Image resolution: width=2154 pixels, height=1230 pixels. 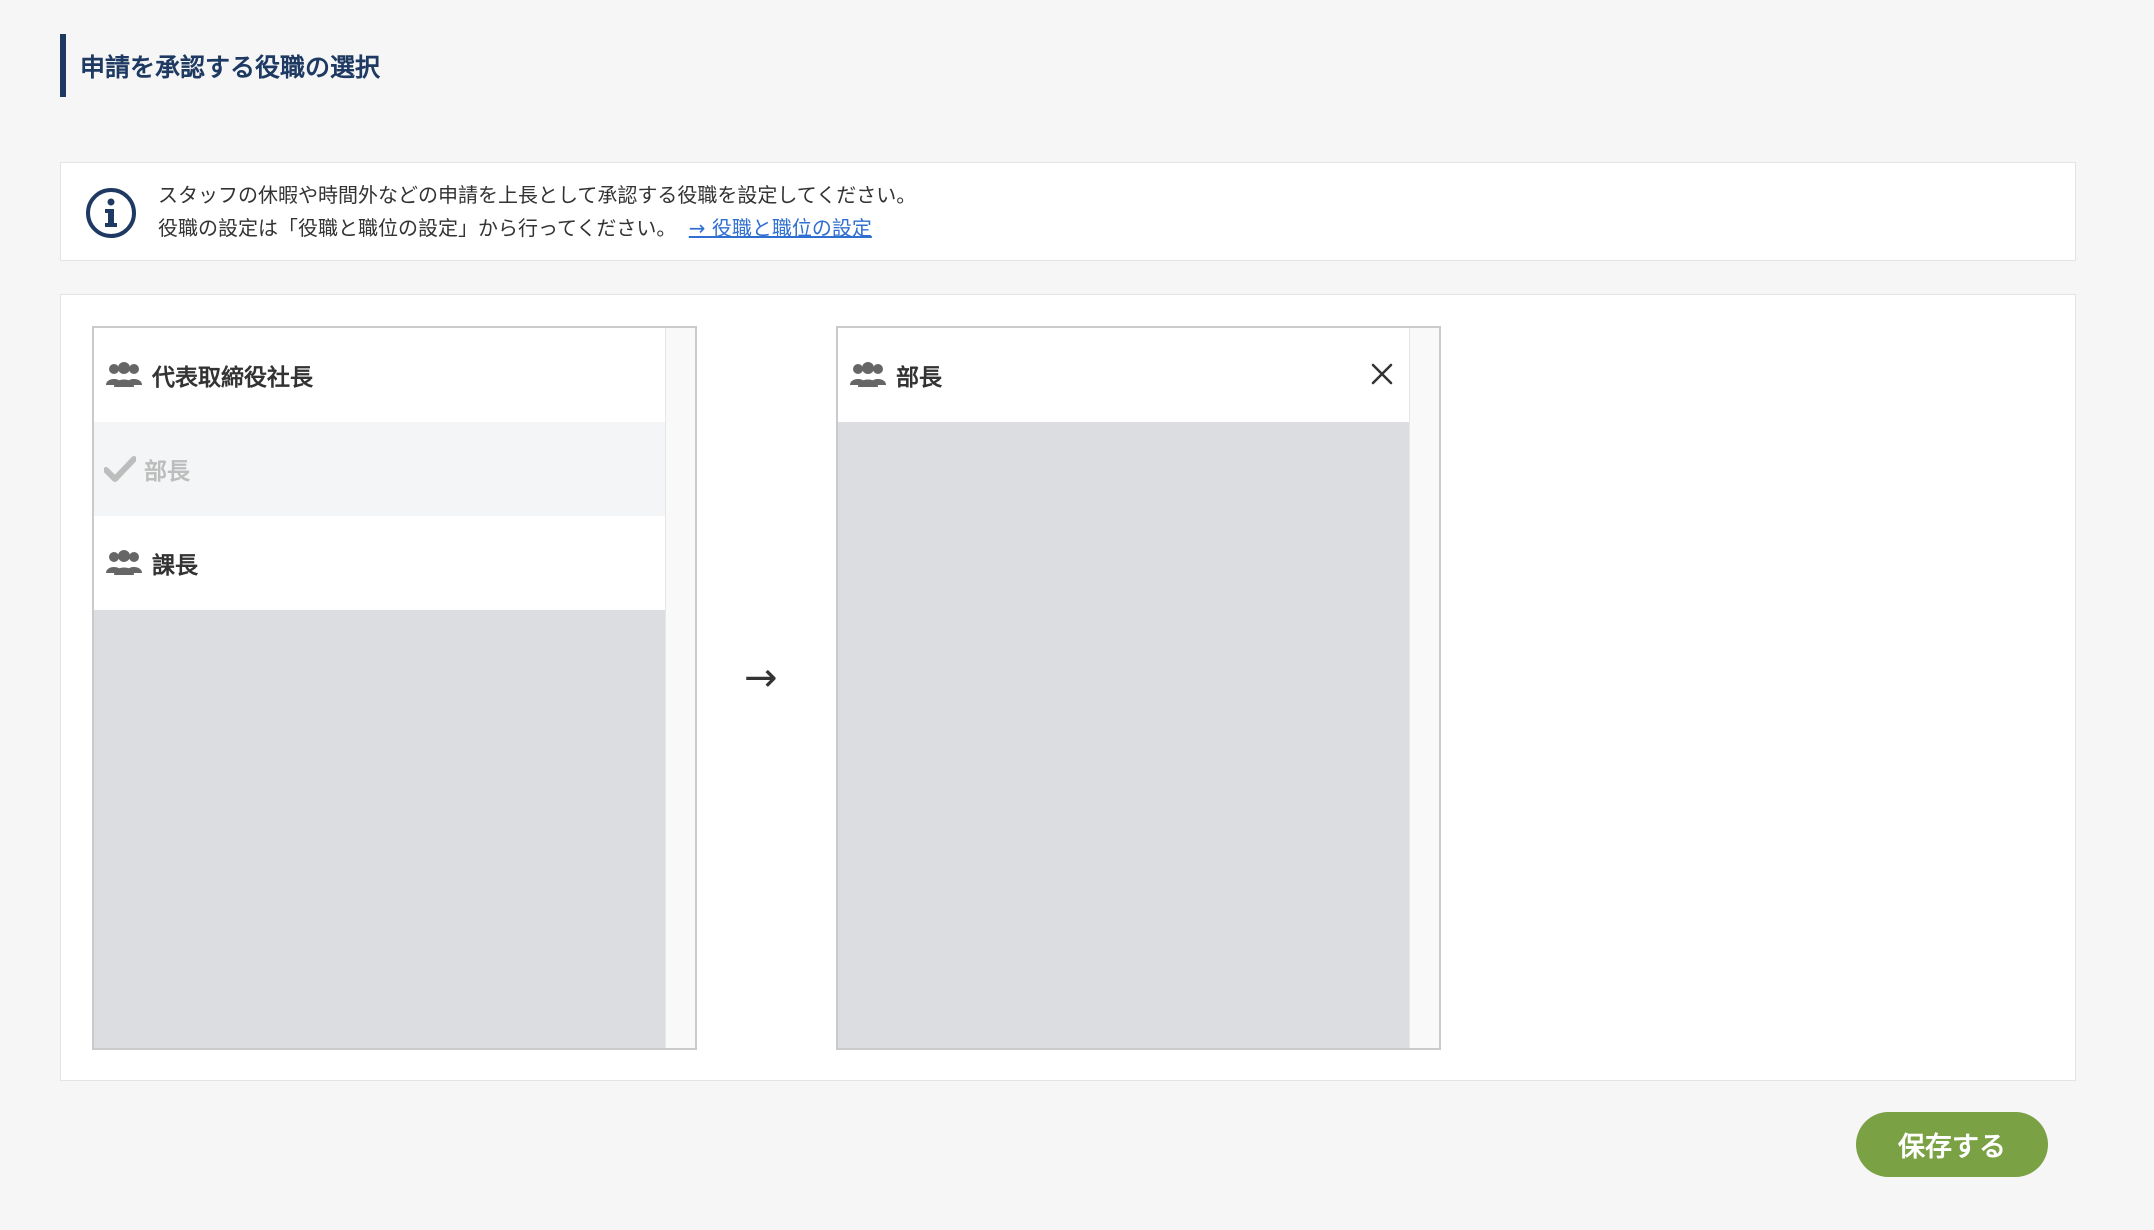 I want to click on info-line-2: 役職の設定は「役職と職位の設定」から行ってください。 → 役職と職位の設定, so click(x=537, y=228).